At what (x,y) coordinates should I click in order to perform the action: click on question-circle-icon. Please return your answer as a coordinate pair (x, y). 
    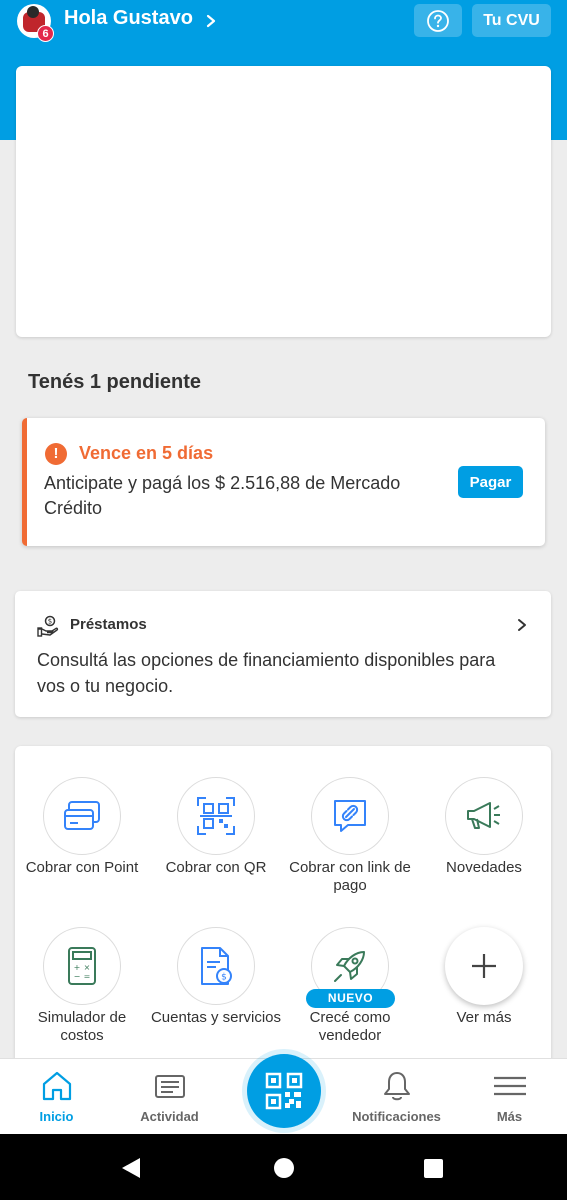
    Looking at the image, I should click on (438, 20).